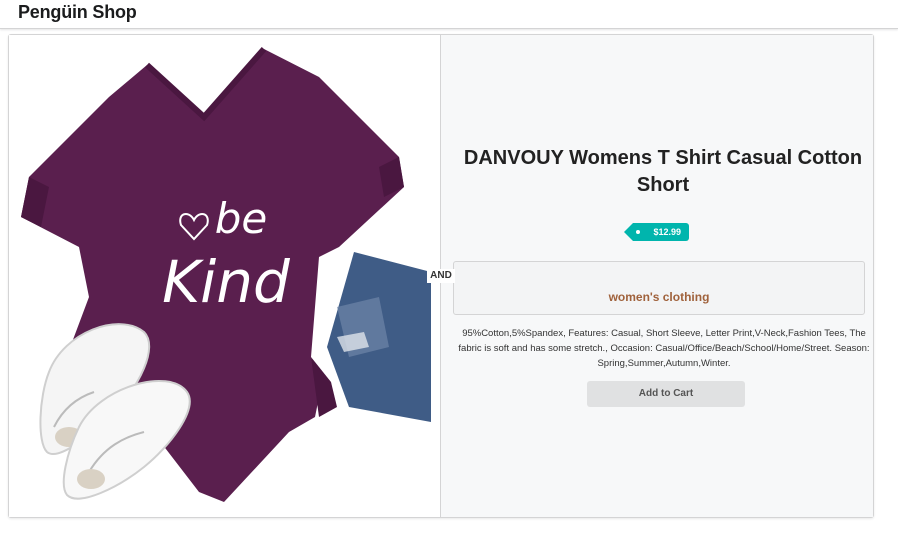 The height and width of the screenshot is (533, 898). Describe the element at coordinates (638, 232) in the screenshot. I see `price-tag-hole` at that location.